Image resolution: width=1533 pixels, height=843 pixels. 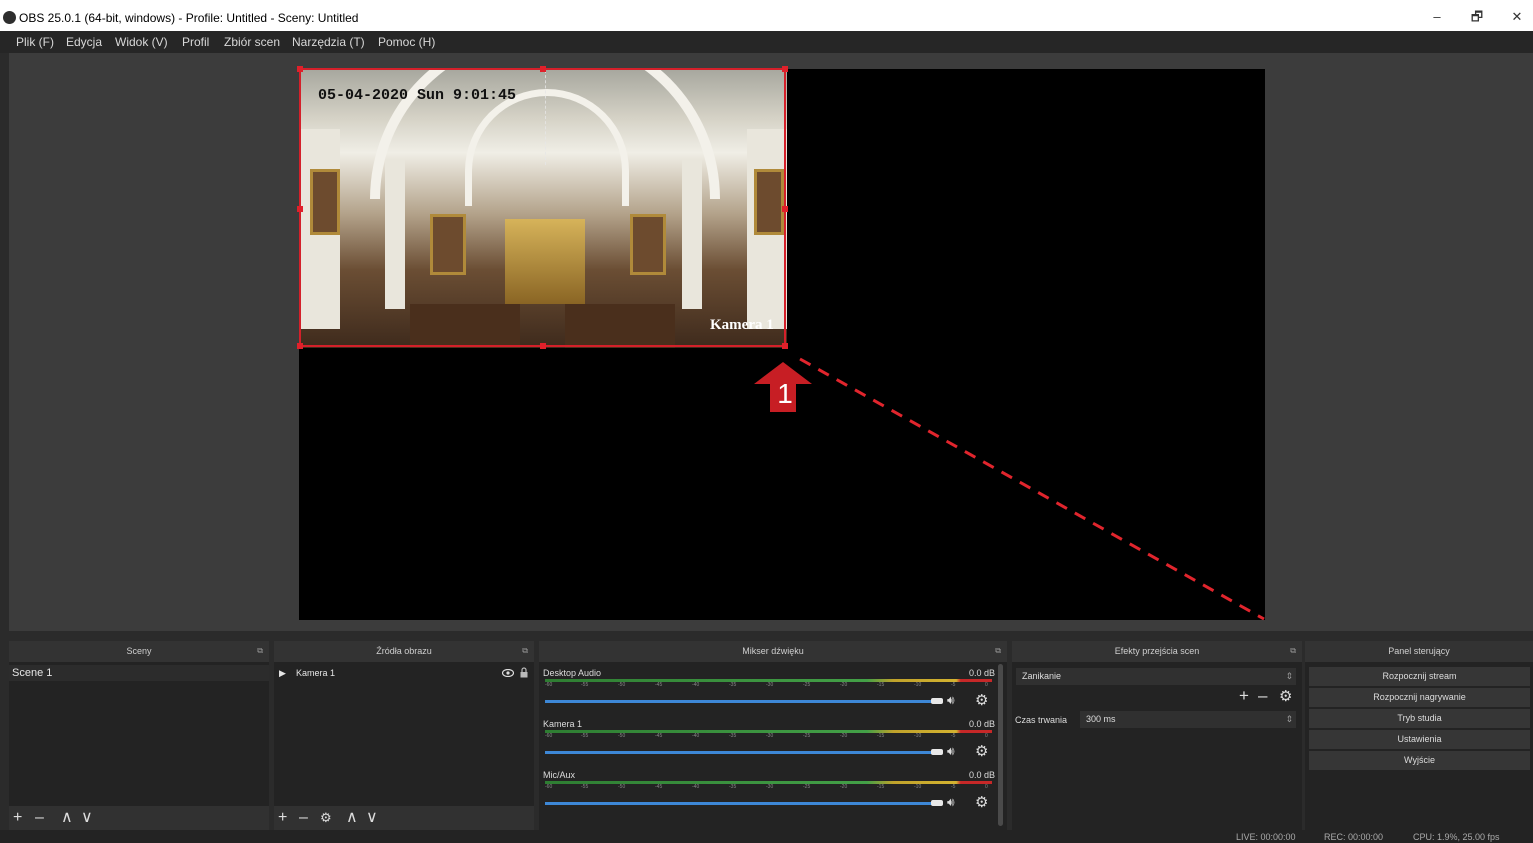 What do you see at coordinates (1188, 719) in the screenshot?
I see `duration-spinbox: 300 ms ⇕` at bounding box center [1188, 719].